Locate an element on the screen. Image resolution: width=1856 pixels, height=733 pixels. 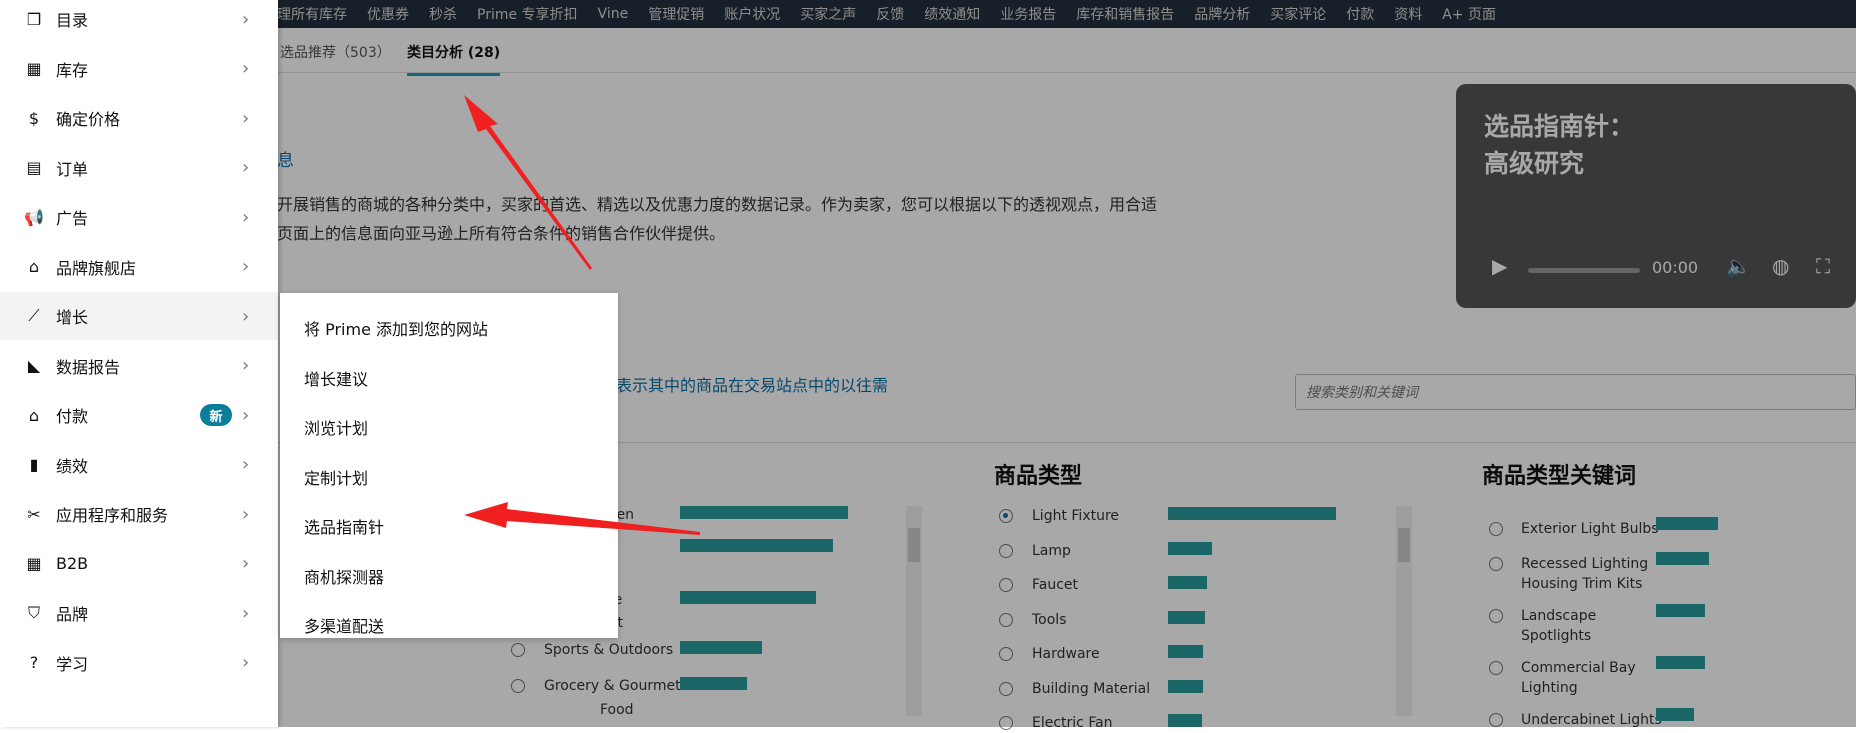
arrow-to-product-compass is located at coordinates (582, 518).